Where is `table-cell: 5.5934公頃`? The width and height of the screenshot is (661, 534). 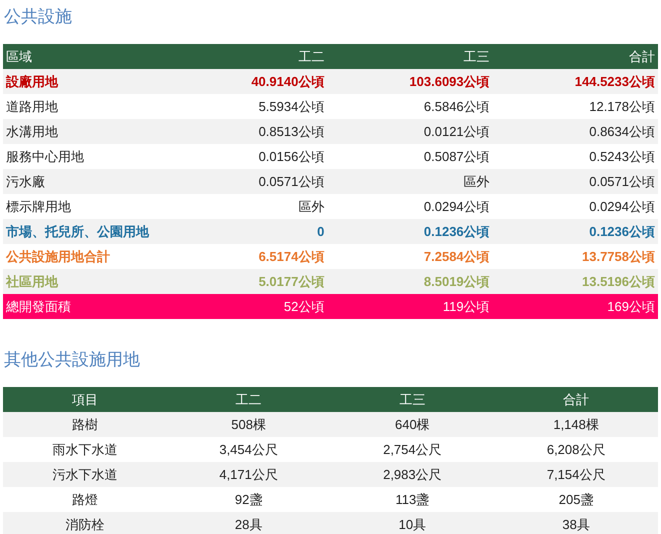 table-cell: 5.5934公頃 is located at coordinates (245, 106).